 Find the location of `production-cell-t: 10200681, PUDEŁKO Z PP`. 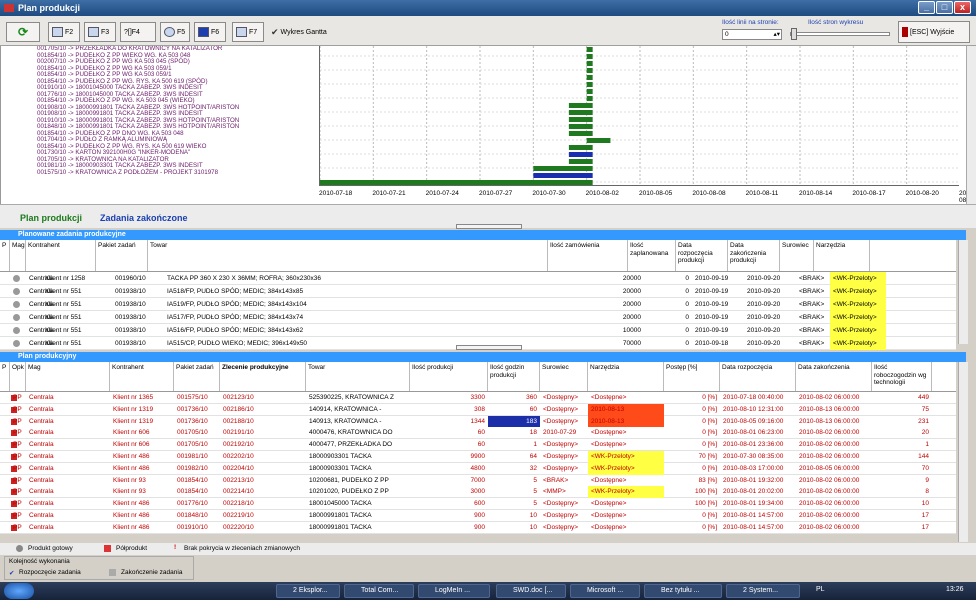

production-cell-t: 10200681, PUDEŁKO Z PP is located at coordinates (349, 480).